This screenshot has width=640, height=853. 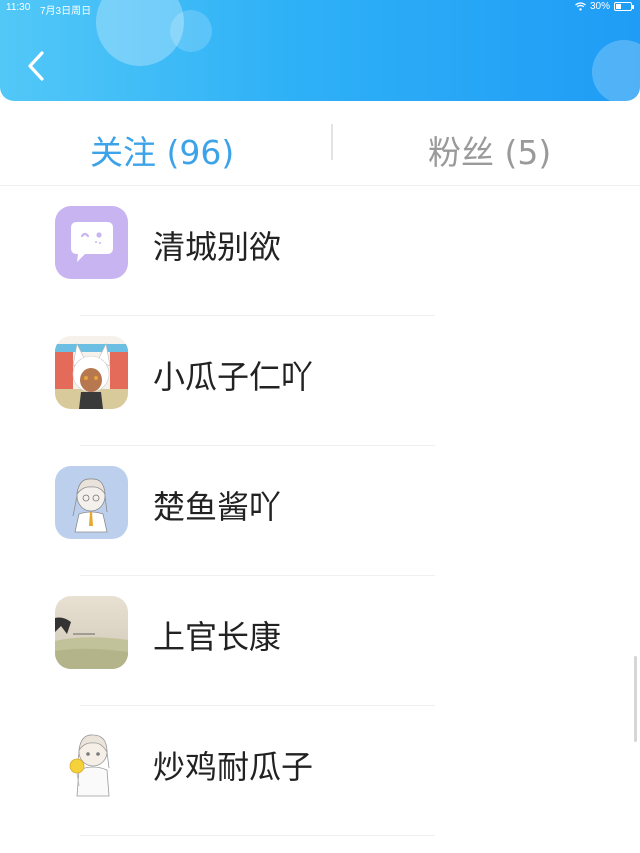 What do you see at coordinates (616, 70) in the screenshot?
I see `decor-bubble` at bounding box center [616, 70].